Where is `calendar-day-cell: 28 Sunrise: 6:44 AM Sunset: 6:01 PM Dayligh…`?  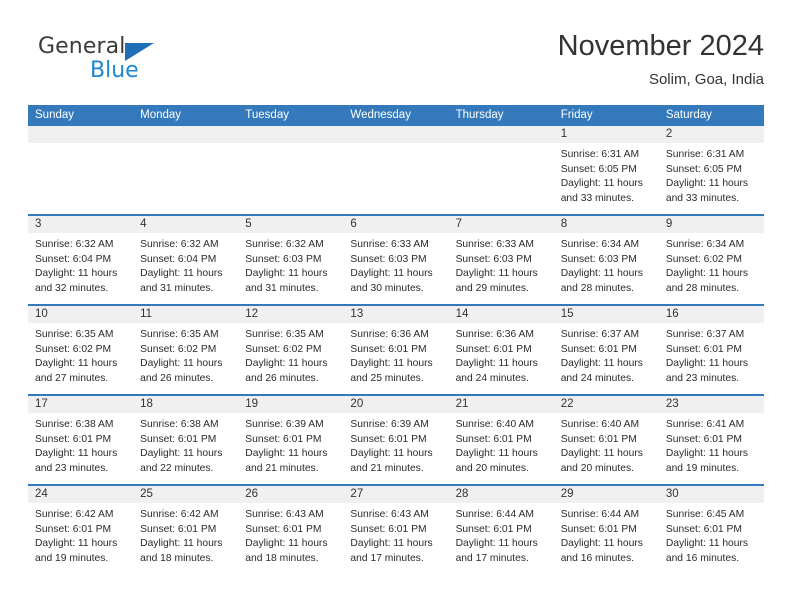
calendar-day-cell: 28 Sunrise: 6:44 AM Sunset: 6:01 PM Dayligh… is located at coordinates (501, 529).